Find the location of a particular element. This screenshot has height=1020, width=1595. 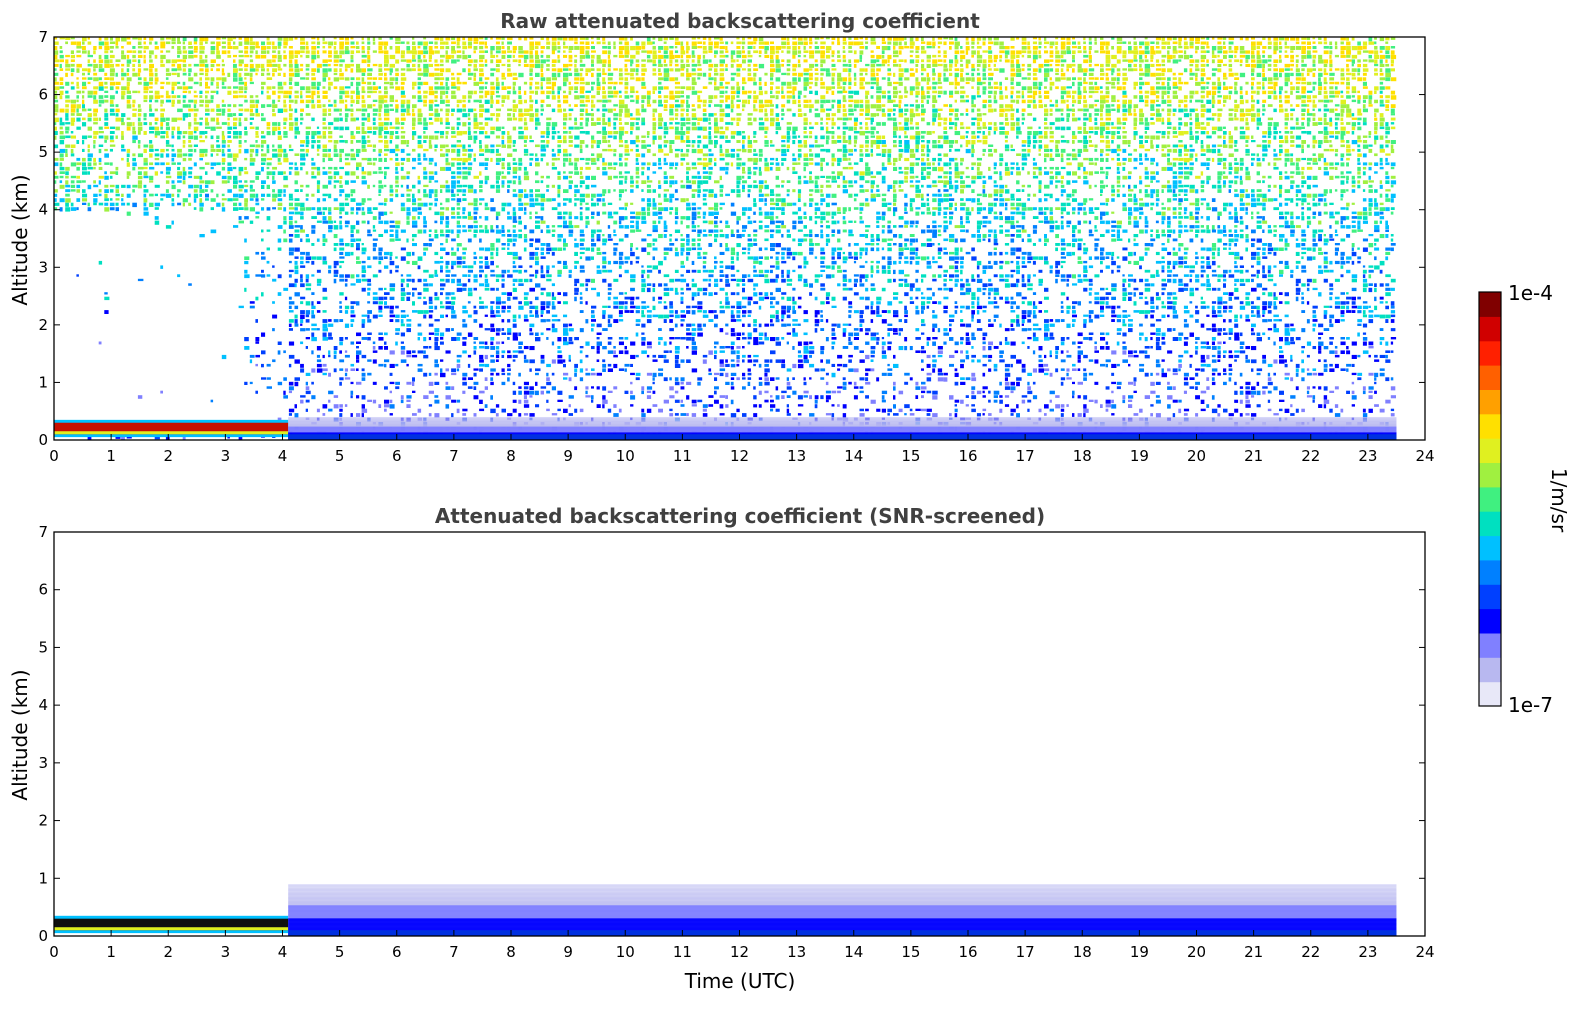

colorbar-min-label: 1e-7 is located at coordinates (1530, 705).